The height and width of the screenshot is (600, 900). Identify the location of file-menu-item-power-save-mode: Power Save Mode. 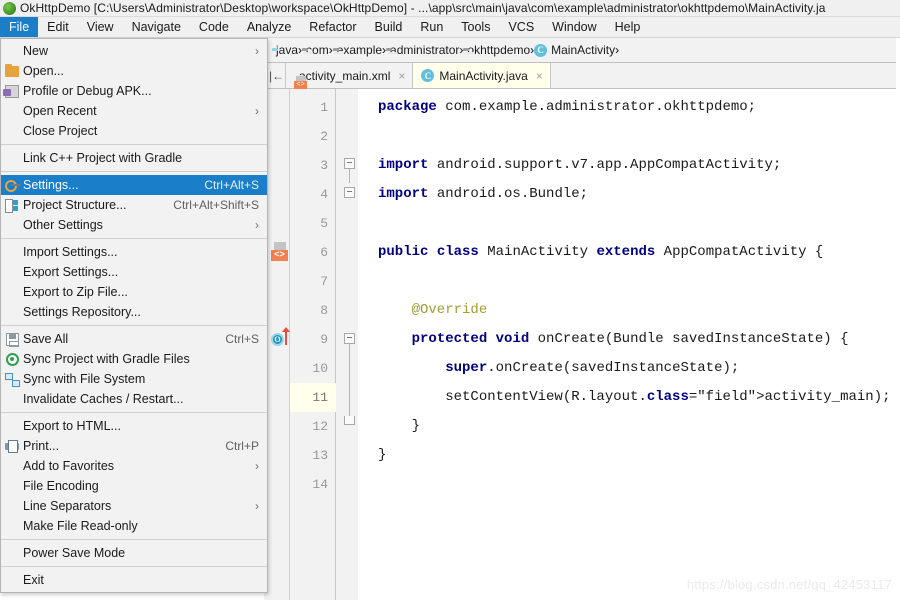
(134, 553).